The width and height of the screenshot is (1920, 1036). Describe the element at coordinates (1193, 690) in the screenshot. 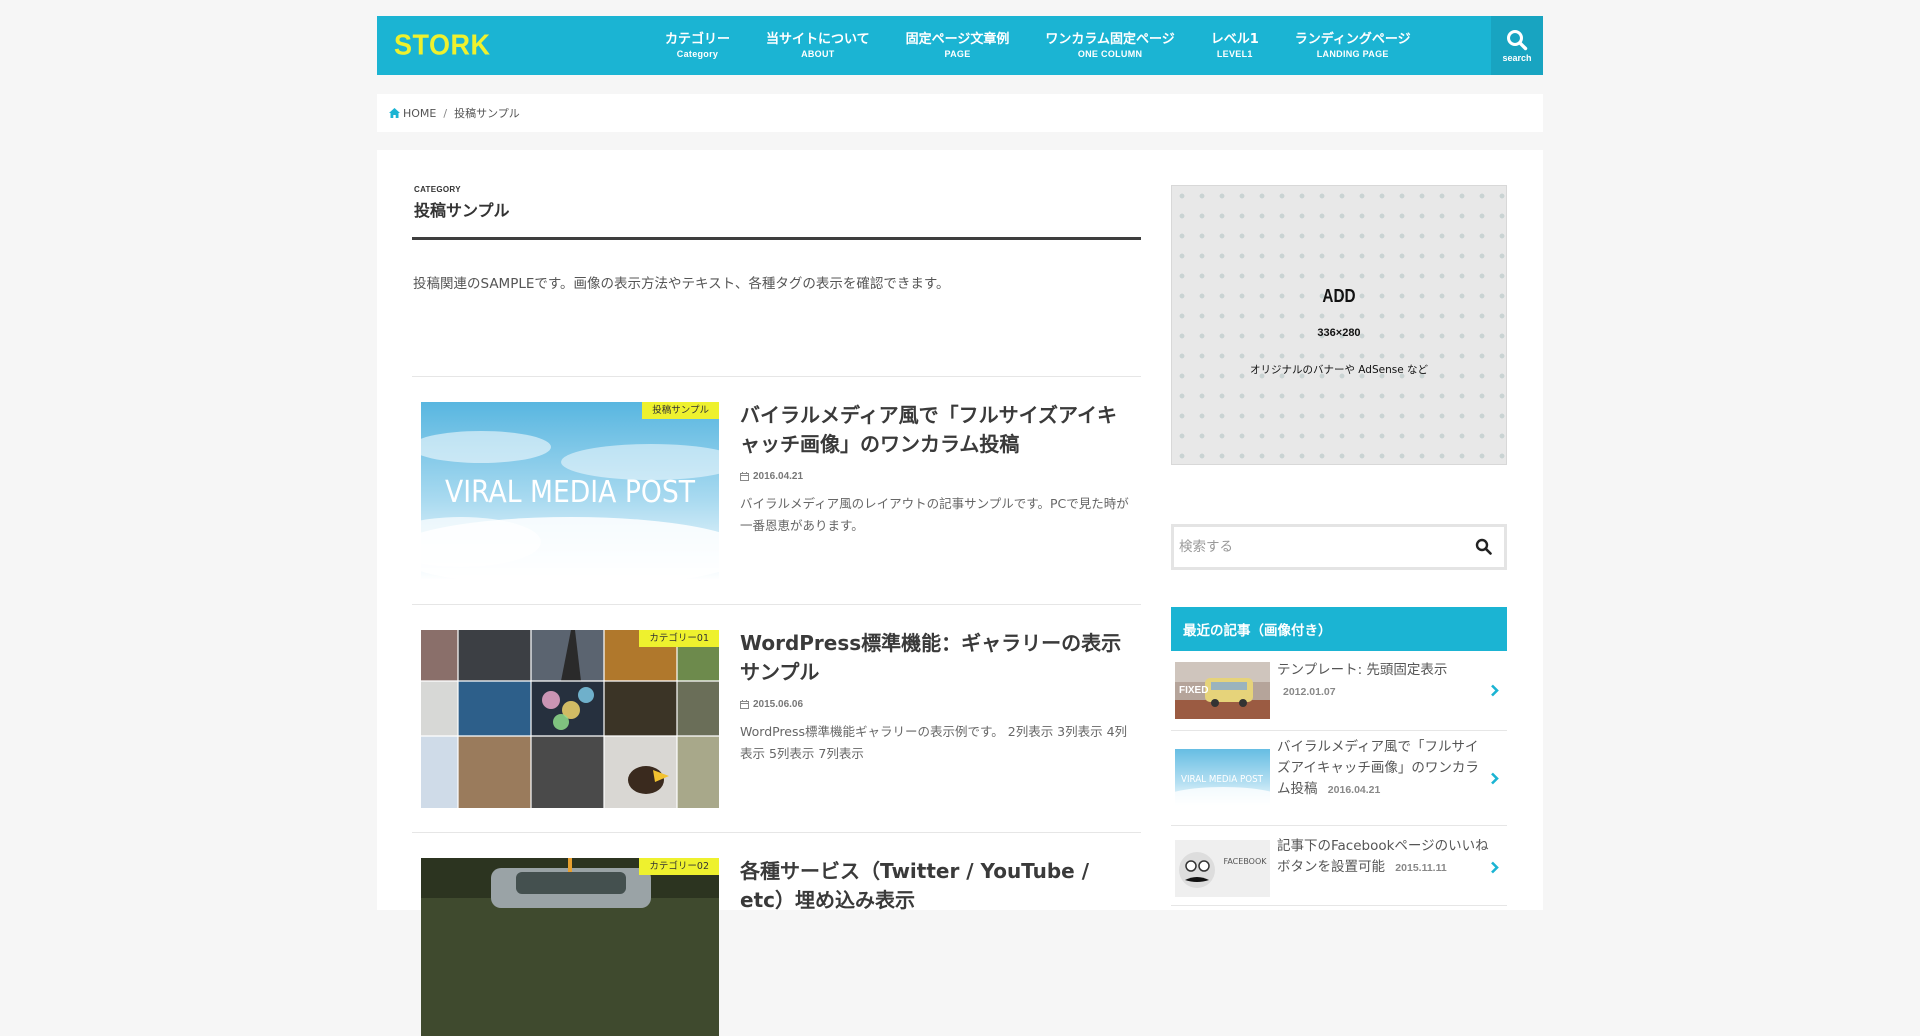

I see `thumb-text: FIXED` at that location.